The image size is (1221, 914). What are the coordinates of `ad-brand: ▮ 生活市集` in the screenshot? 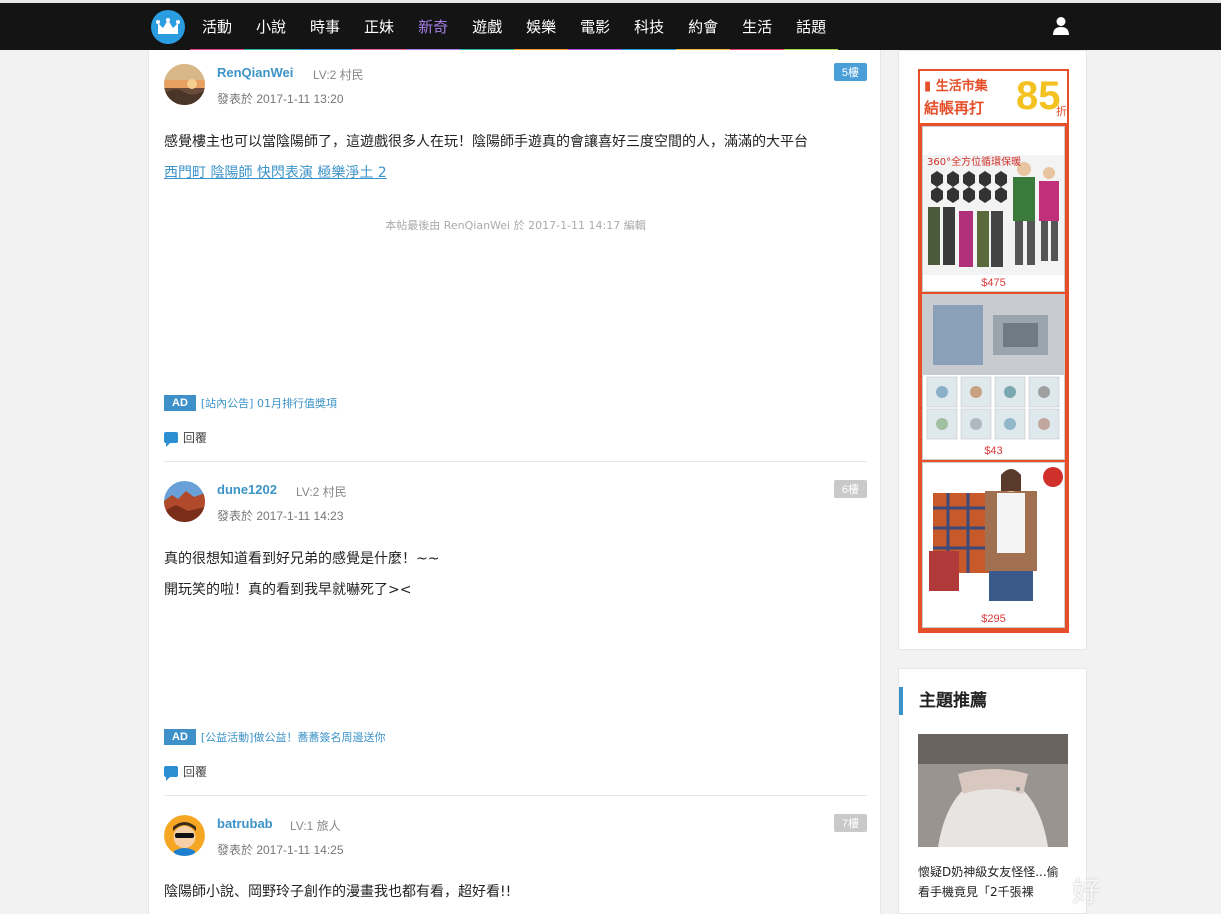 It's located at (956, 86).